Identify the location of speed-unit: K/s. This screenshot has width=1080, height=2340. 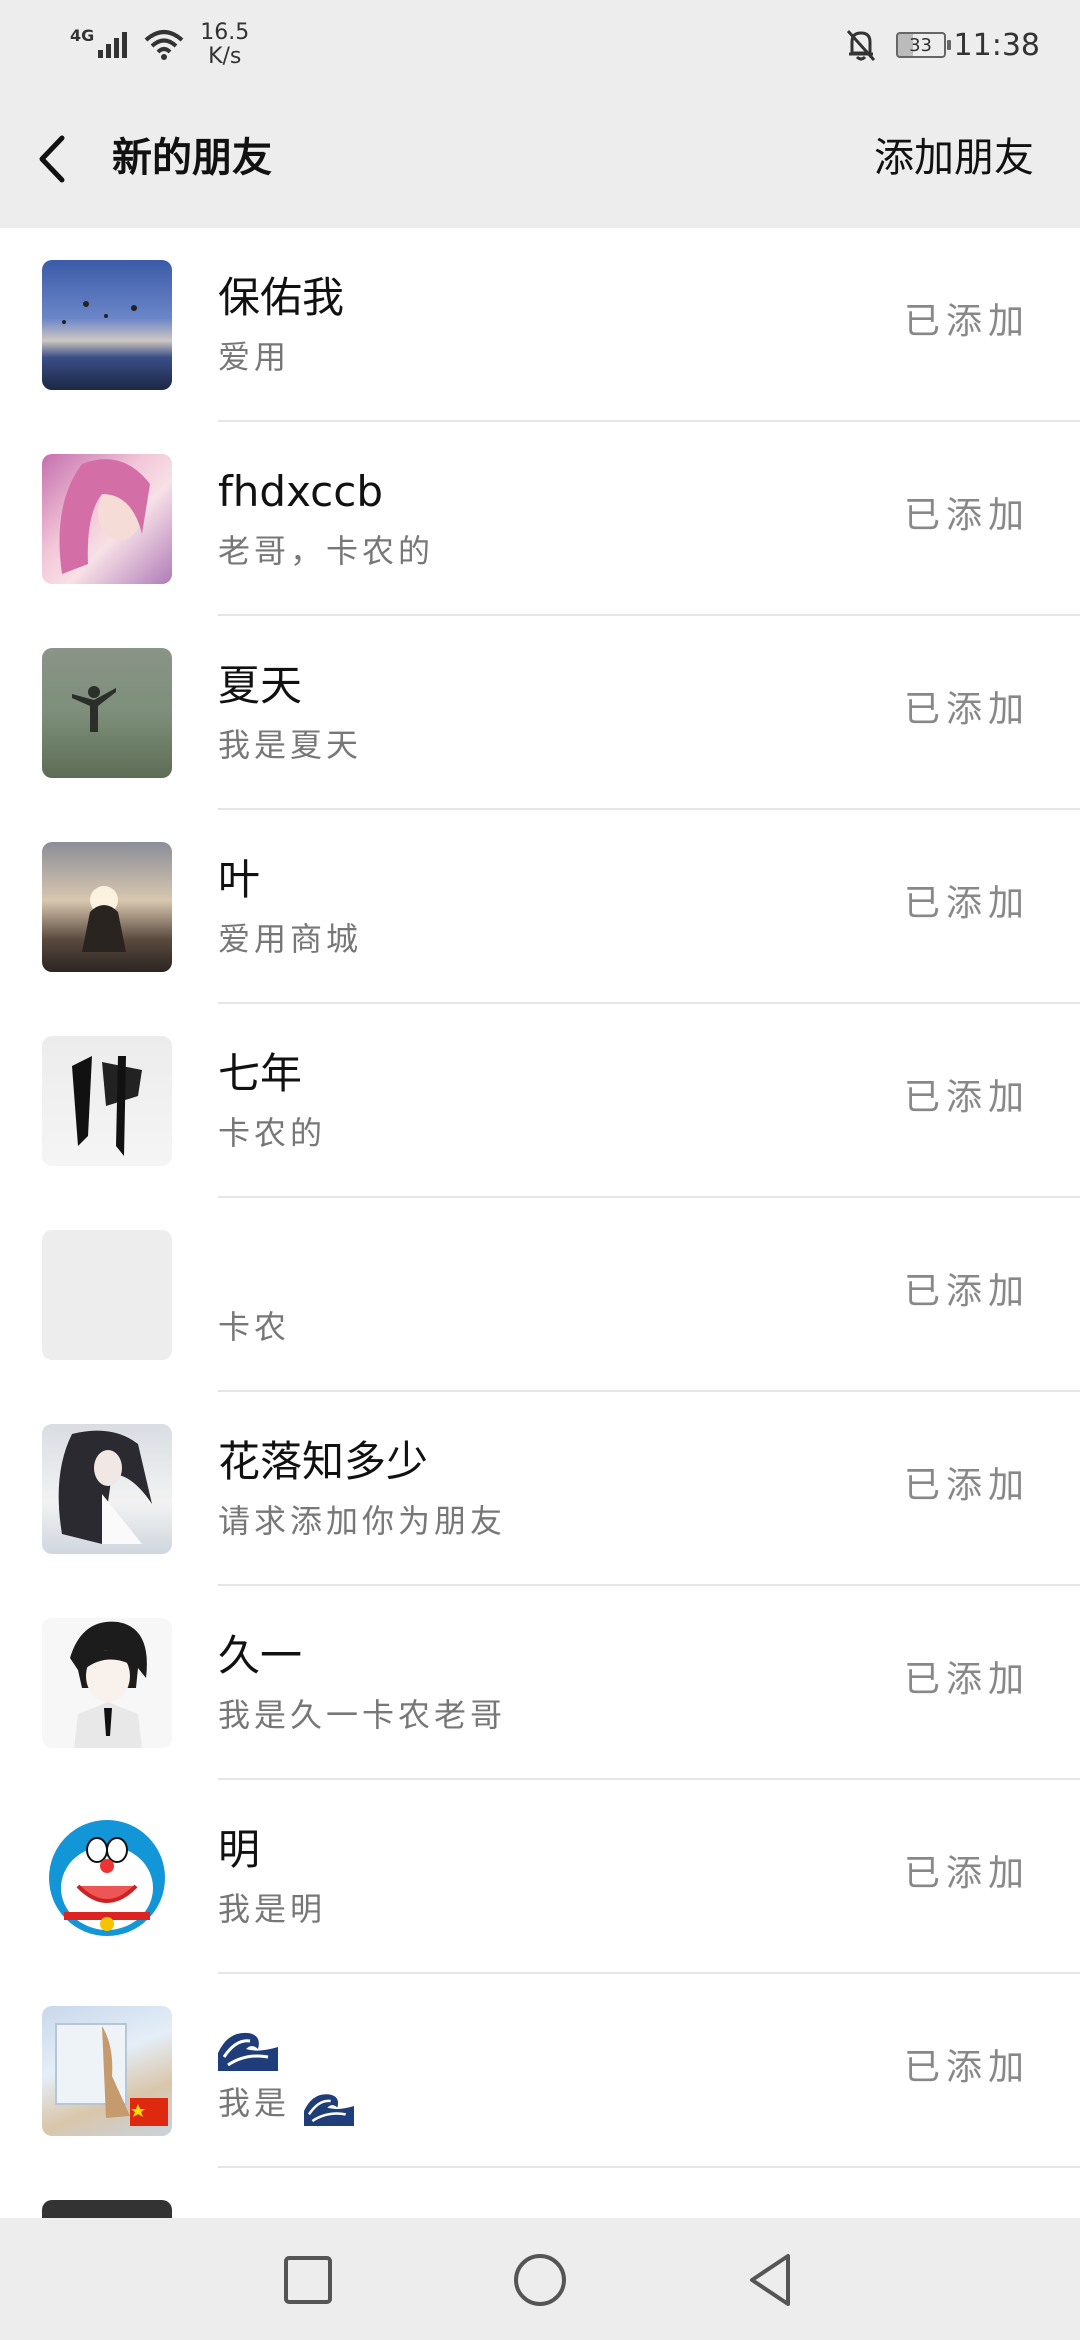
(225, 56).